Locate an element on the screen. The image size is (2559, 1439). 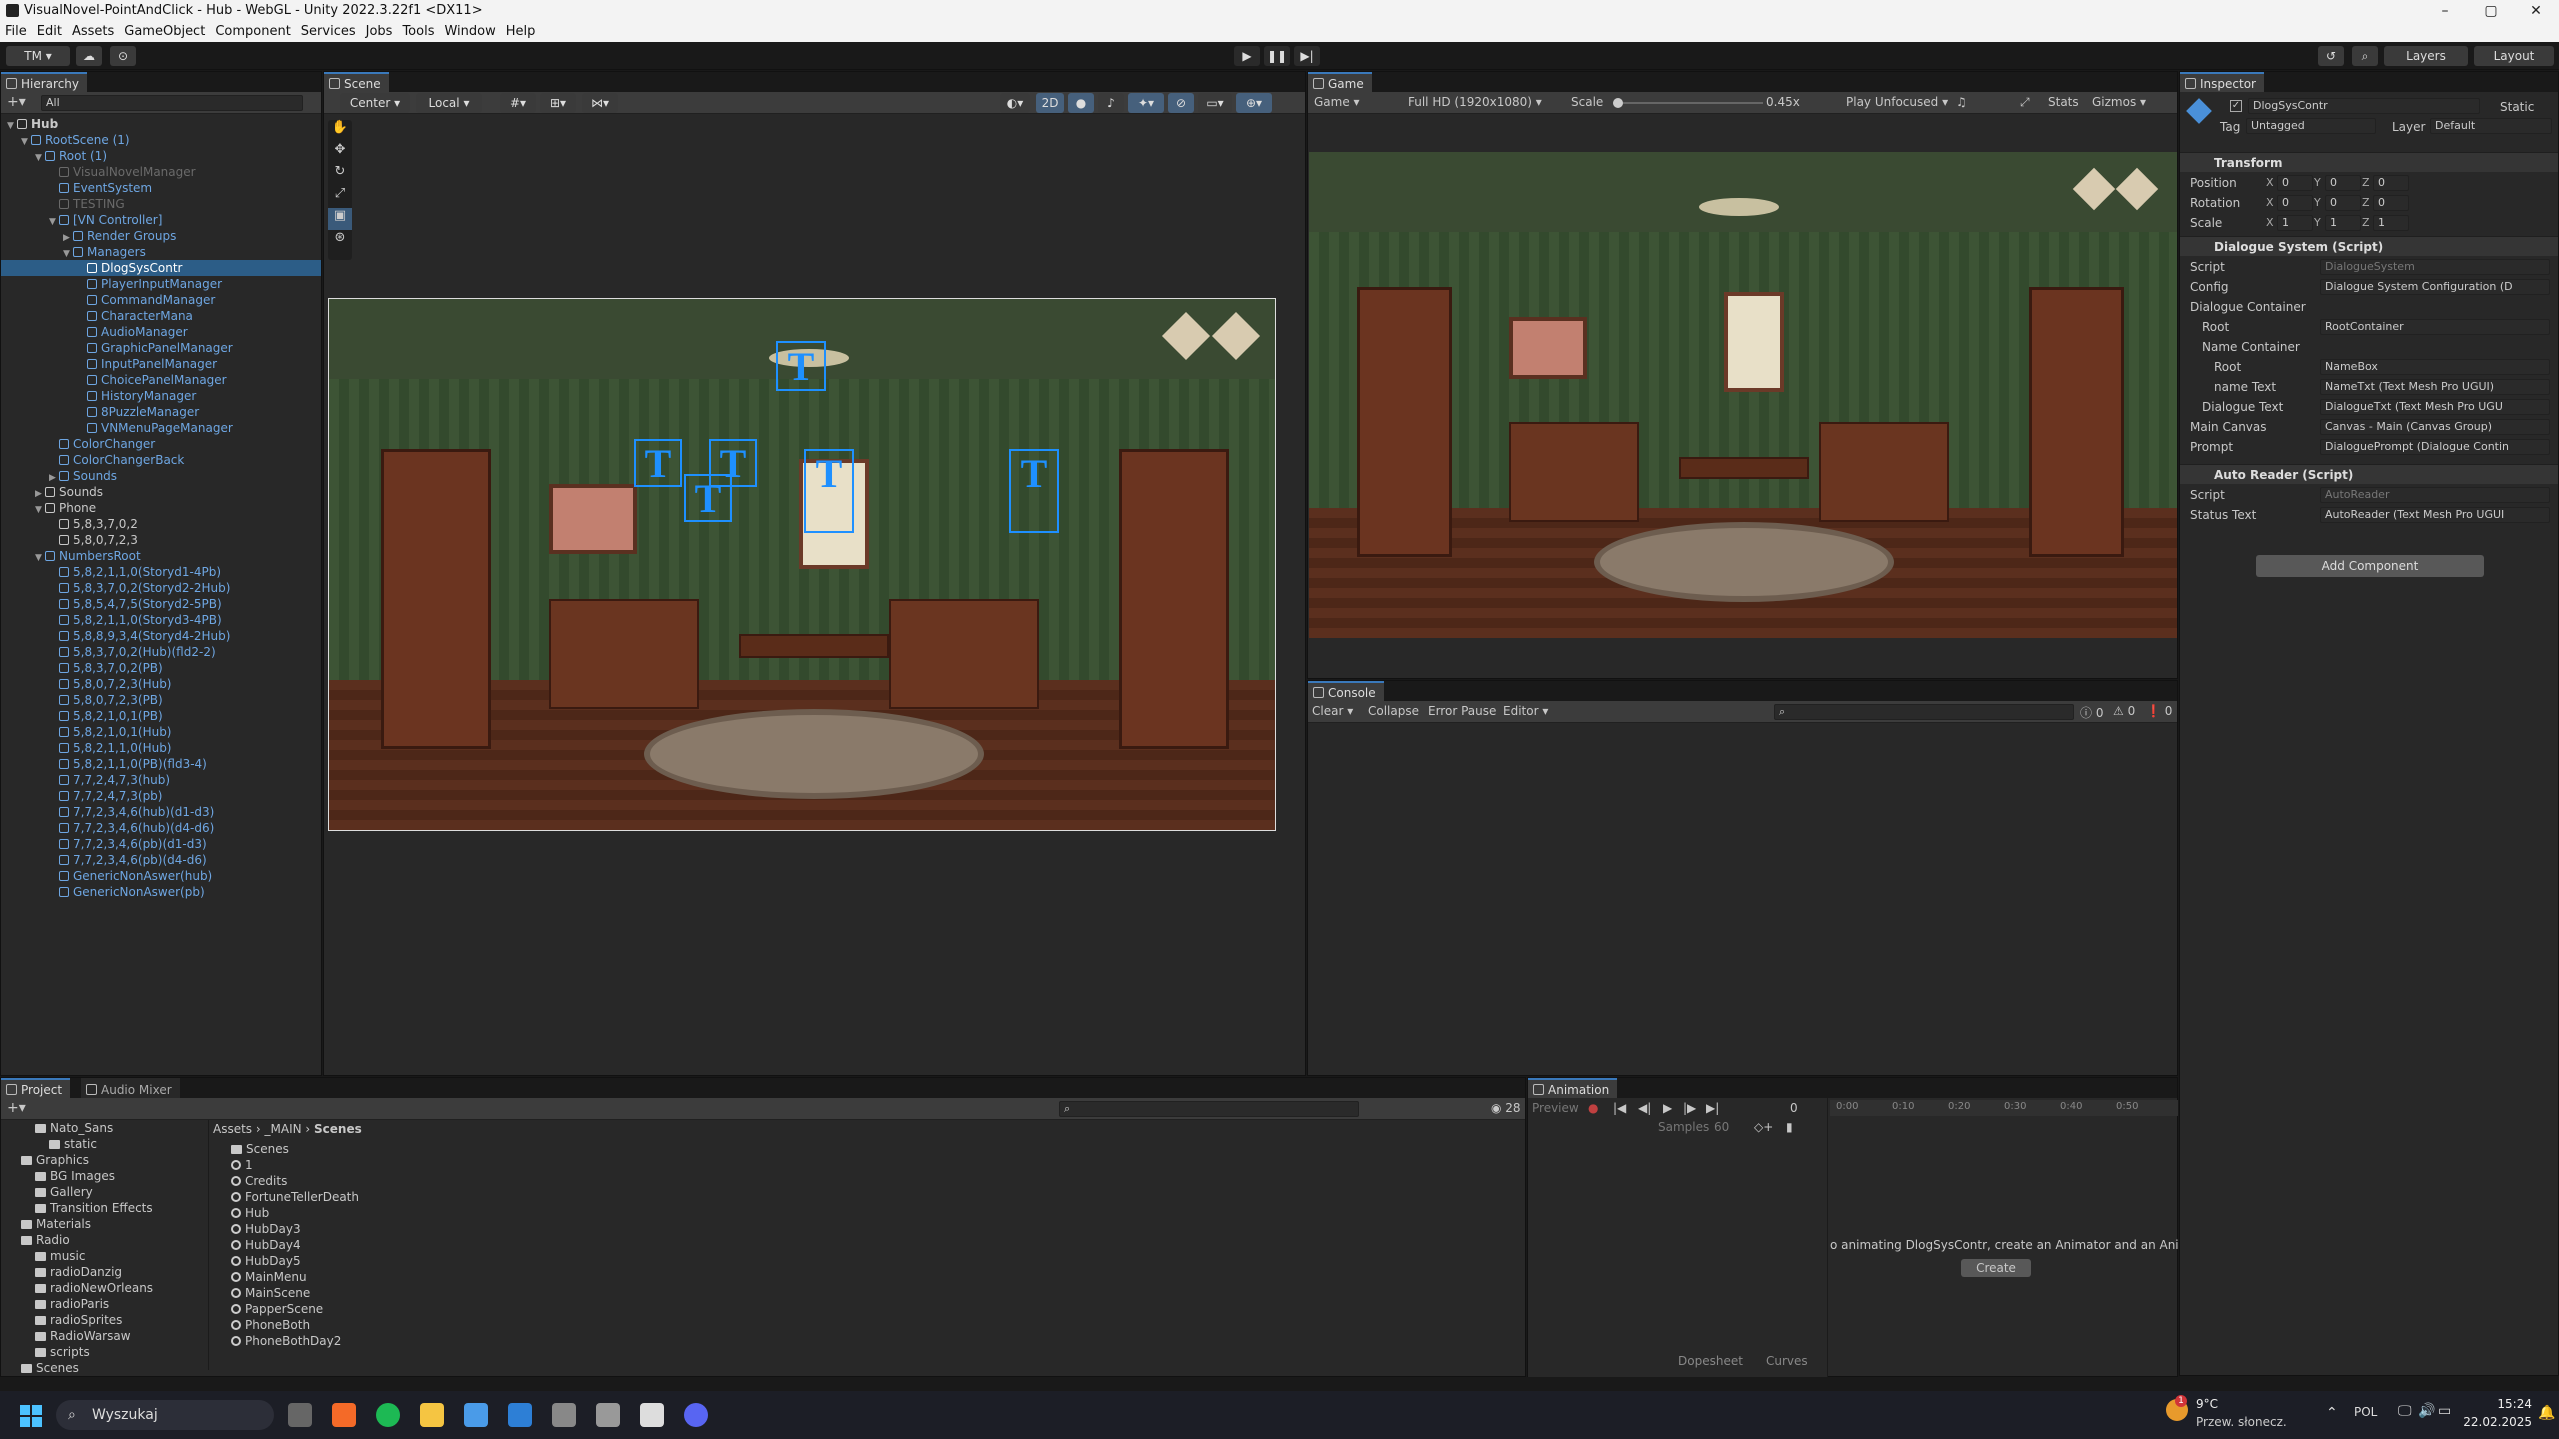
create-animator-button: Create is located at coordinates (1996, 1268).